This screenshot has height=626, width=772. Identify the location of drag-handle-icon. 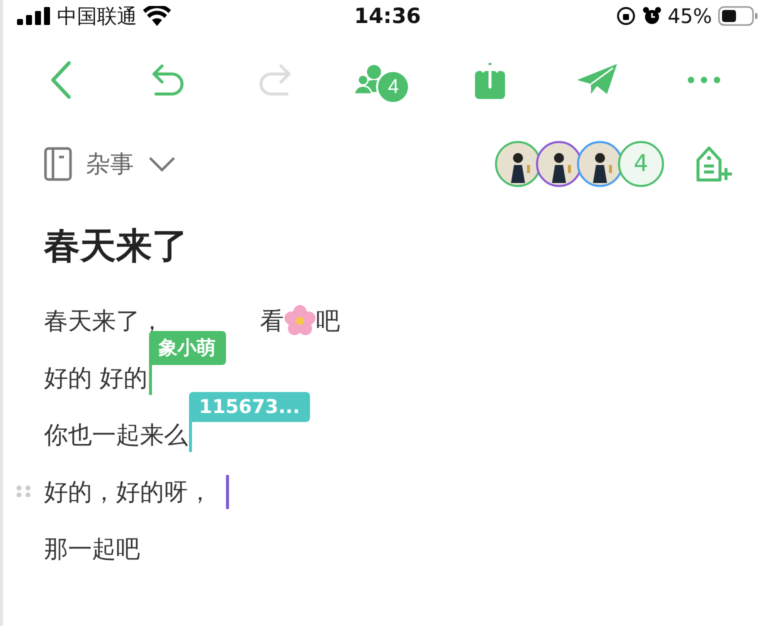
(24, 491).